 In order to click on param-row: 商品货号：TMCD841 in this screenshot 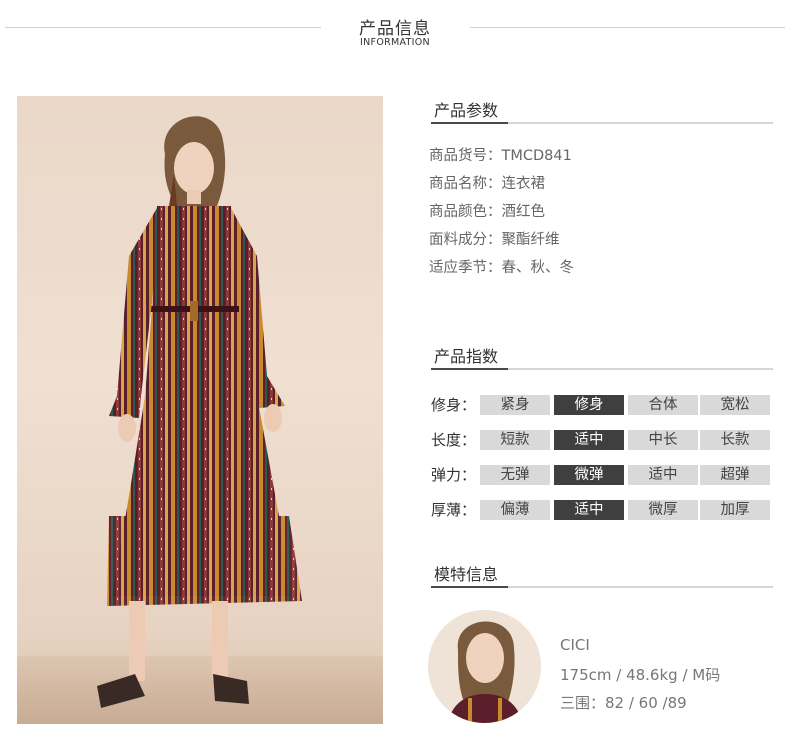, I will do `click(500, 154)`.